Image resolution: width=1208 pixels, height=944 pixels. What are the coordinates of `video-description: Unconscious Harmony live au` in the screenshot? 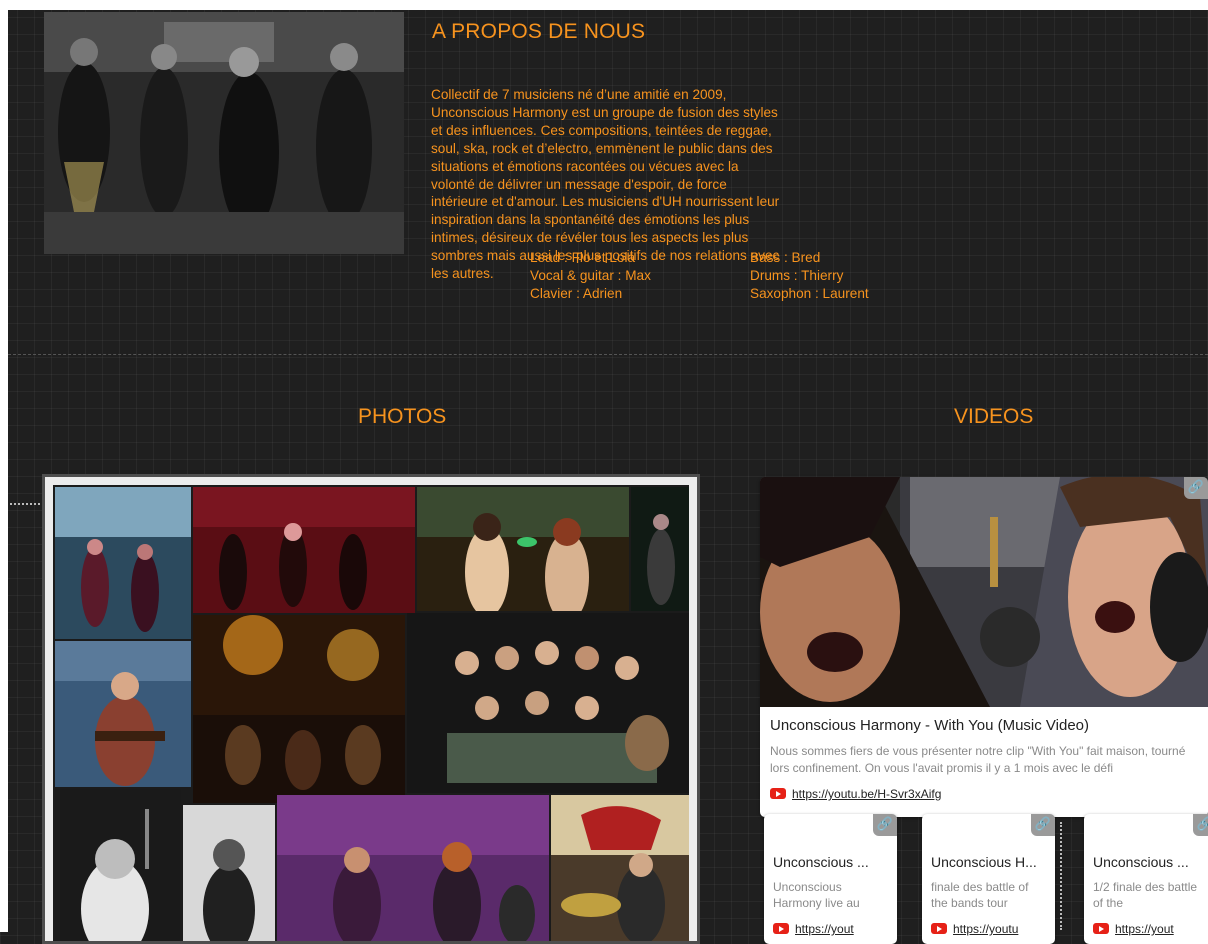 It's located at (816, 895).